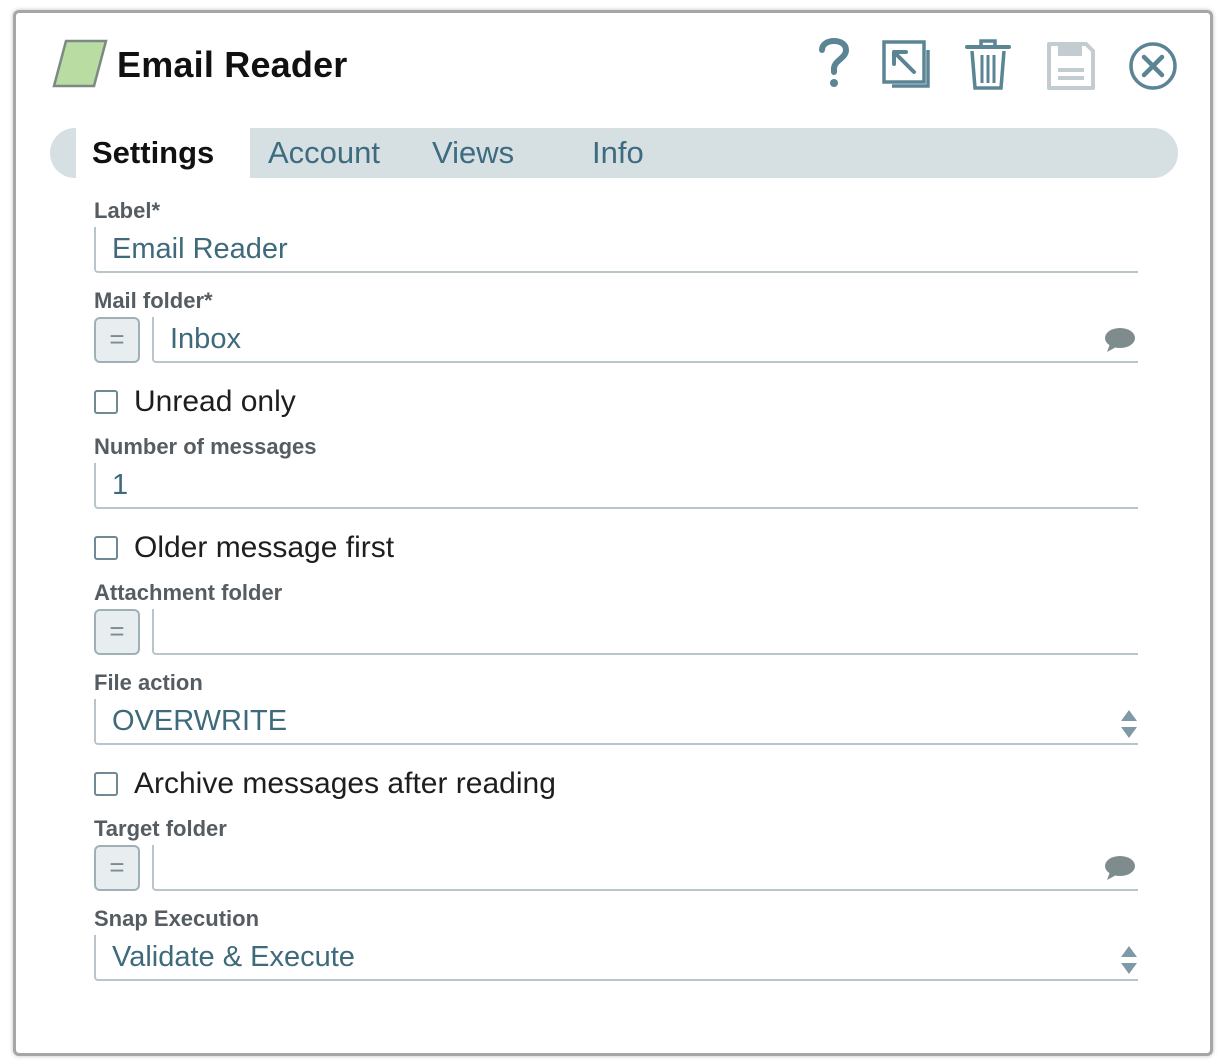 This screenshot has height=1064, width=1226. I want to click on snap-execution-label: Snap Execution, so click(177, 918).